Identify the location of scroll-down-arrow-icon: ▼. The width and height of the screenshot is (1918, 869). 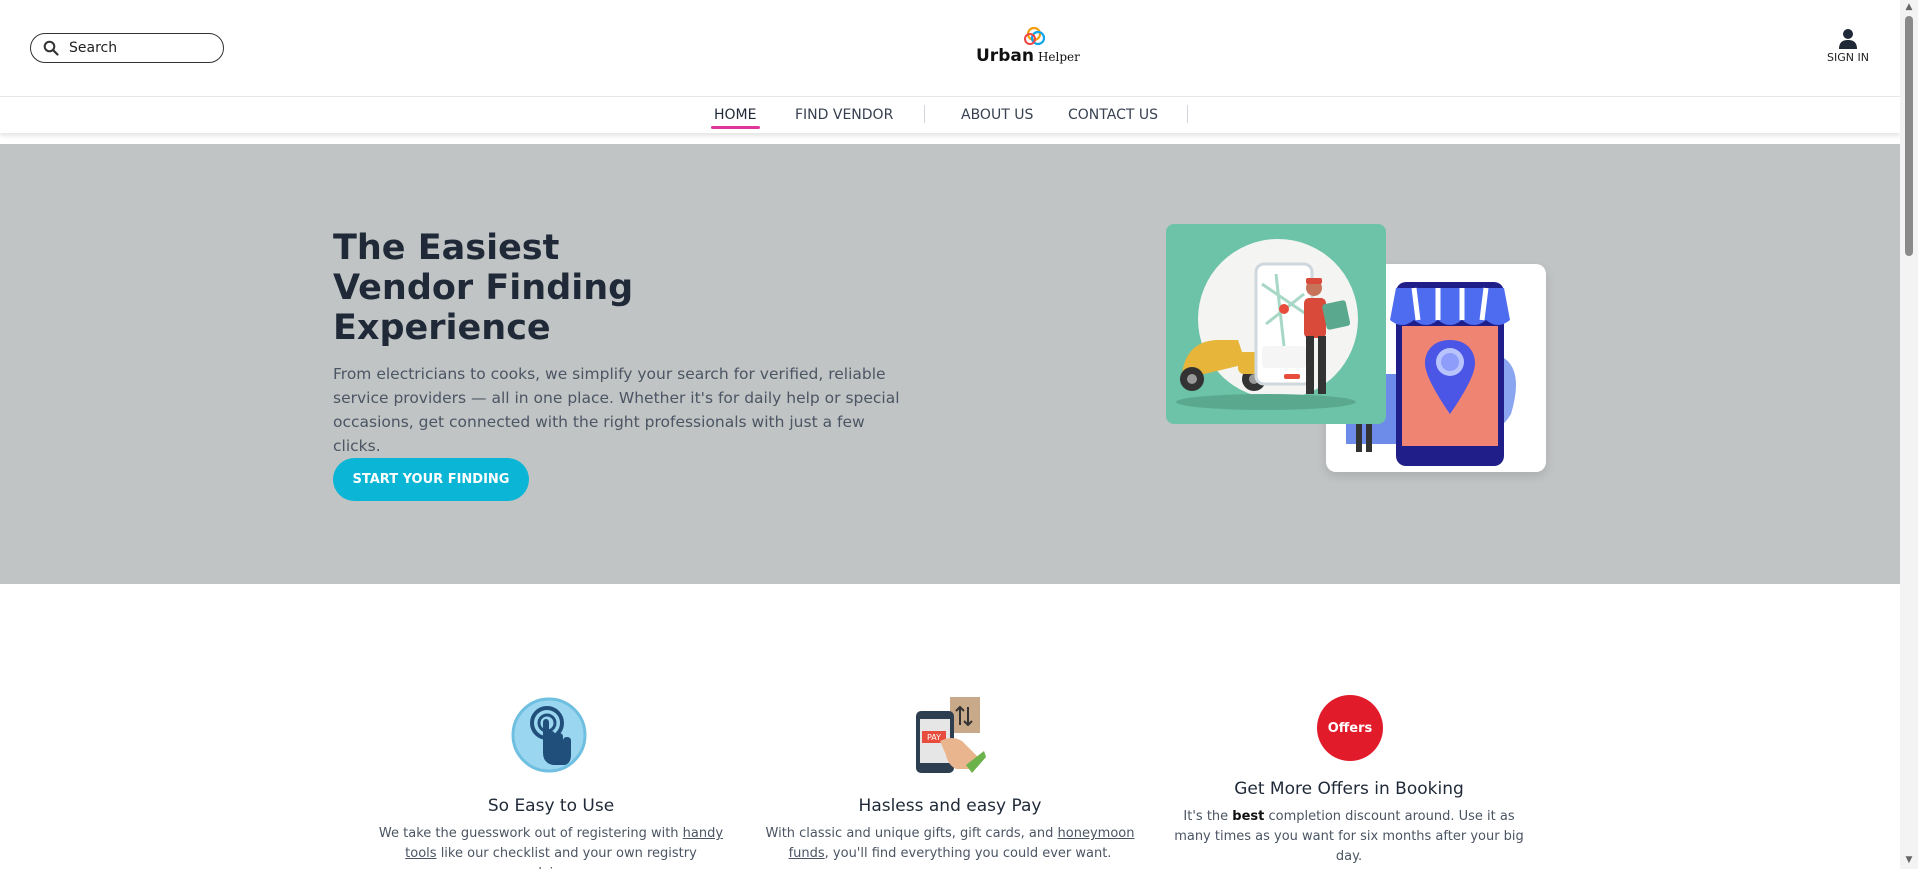
(1909, 860).